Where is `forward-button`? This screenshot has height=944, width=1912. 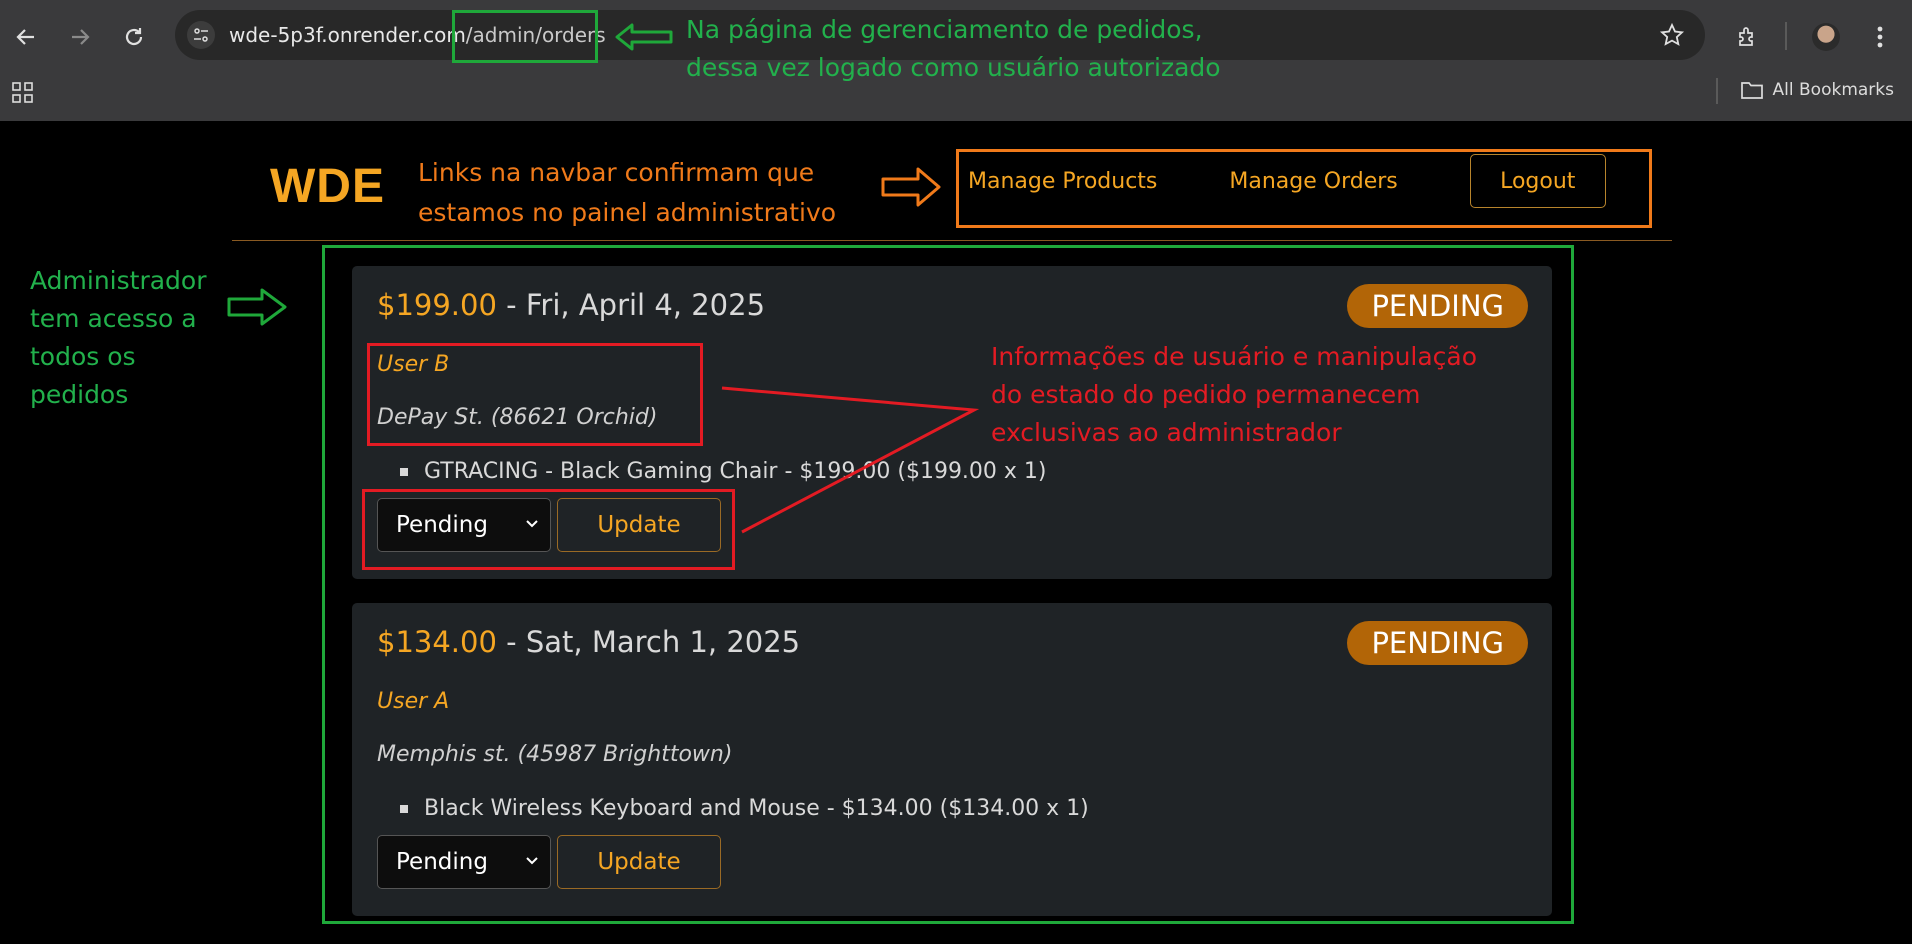 forward-button is located at coordinates (80, 37).